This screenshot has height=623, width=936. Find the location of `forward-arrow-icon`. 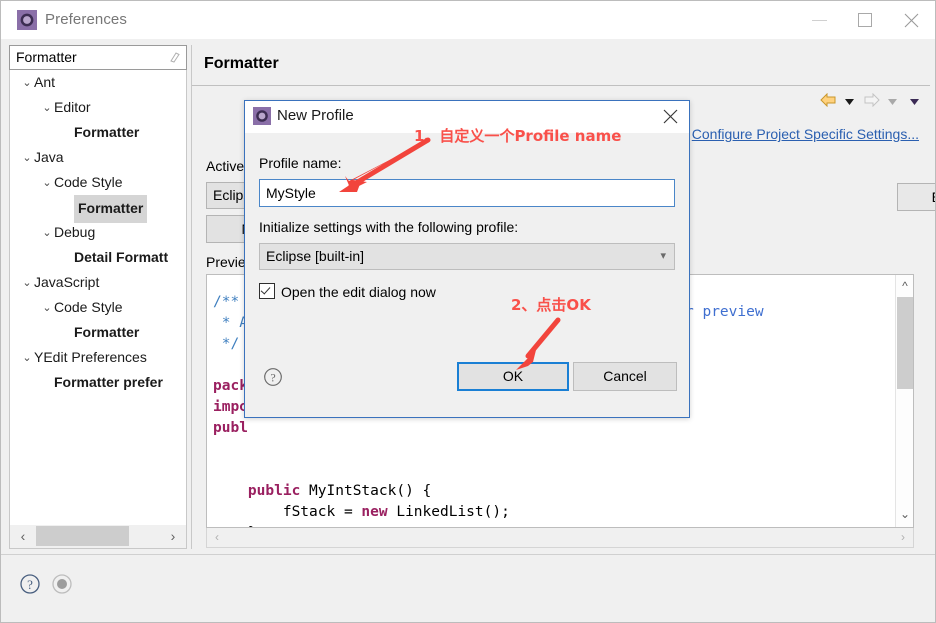

forward-arrow-icon is located at coordinates (871, 101).